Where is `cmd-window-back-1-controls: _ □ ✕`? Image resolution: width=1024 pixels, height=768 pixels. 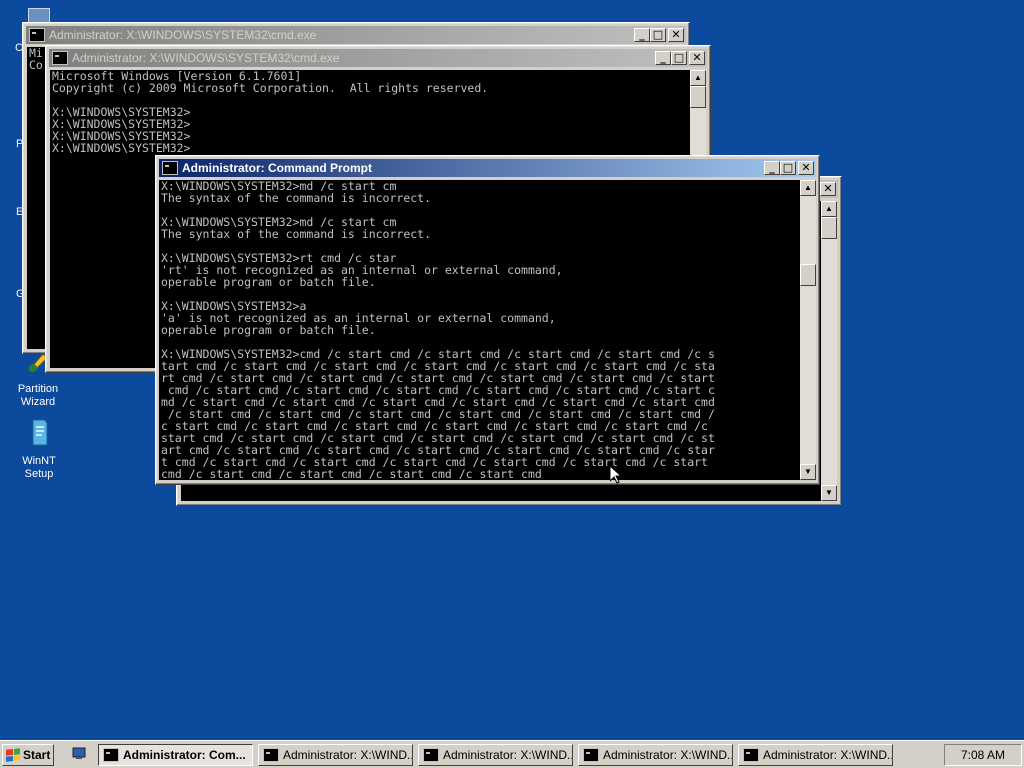
cmd-window-back-1-controls: _ □ ✕ is located at coordinates (659, 35).